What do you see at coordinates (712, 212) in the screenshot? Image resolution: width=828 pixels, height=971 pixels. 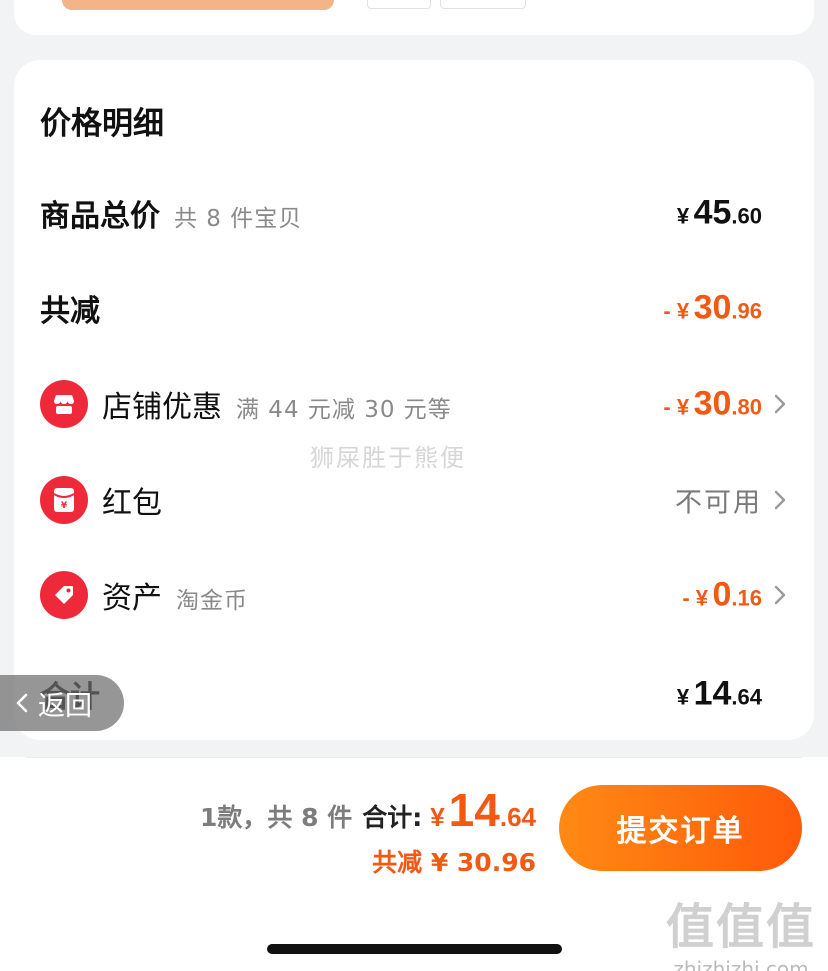 I see `amount-integer: 45` at bounding box center [712, 212].